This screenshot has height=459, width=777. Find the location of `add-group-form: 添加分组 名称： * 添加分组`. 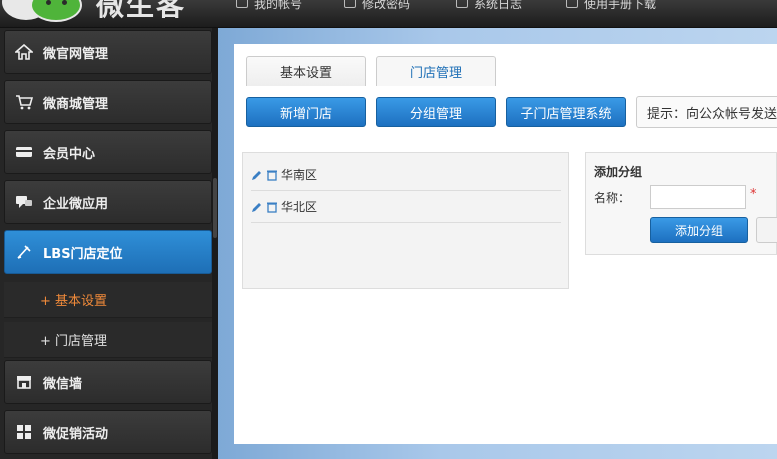

add-group-form: 添加分组 名称： * 添加分组 is located at coordinates (681, 203).